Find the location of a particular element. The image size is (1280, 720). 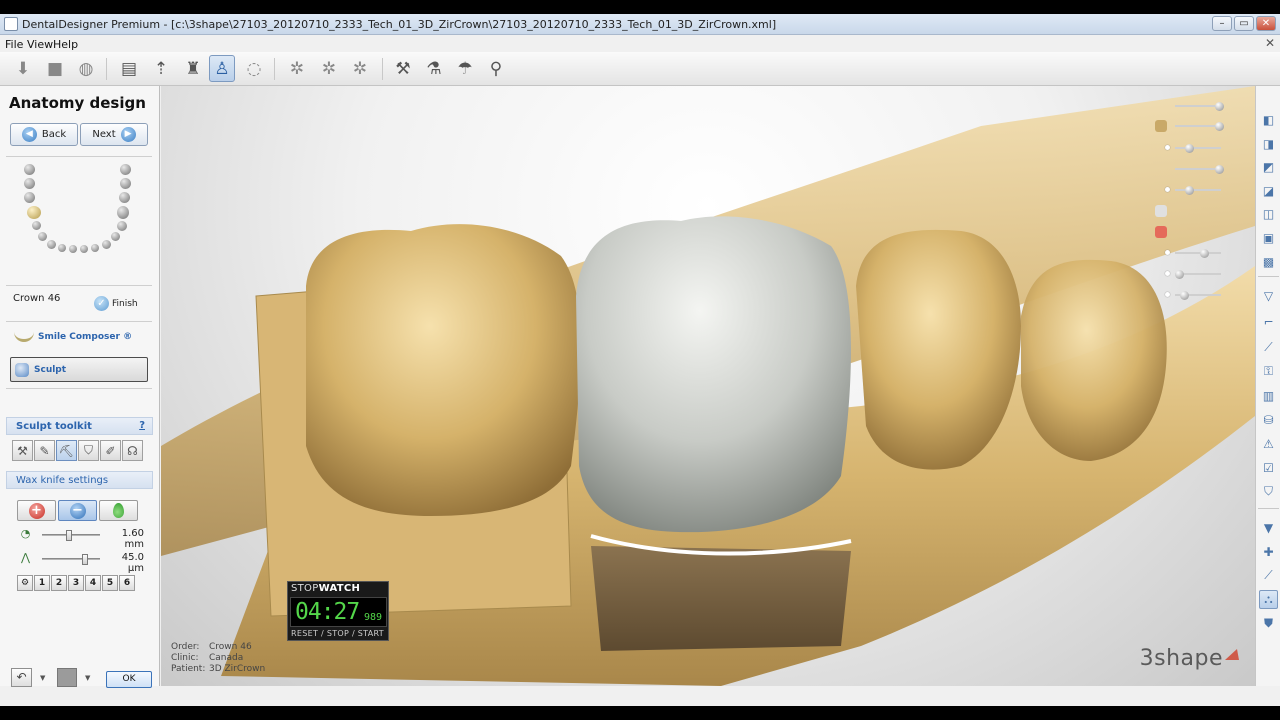

tool-icon-2: ⌐ is located at coordinates (1268, 321).